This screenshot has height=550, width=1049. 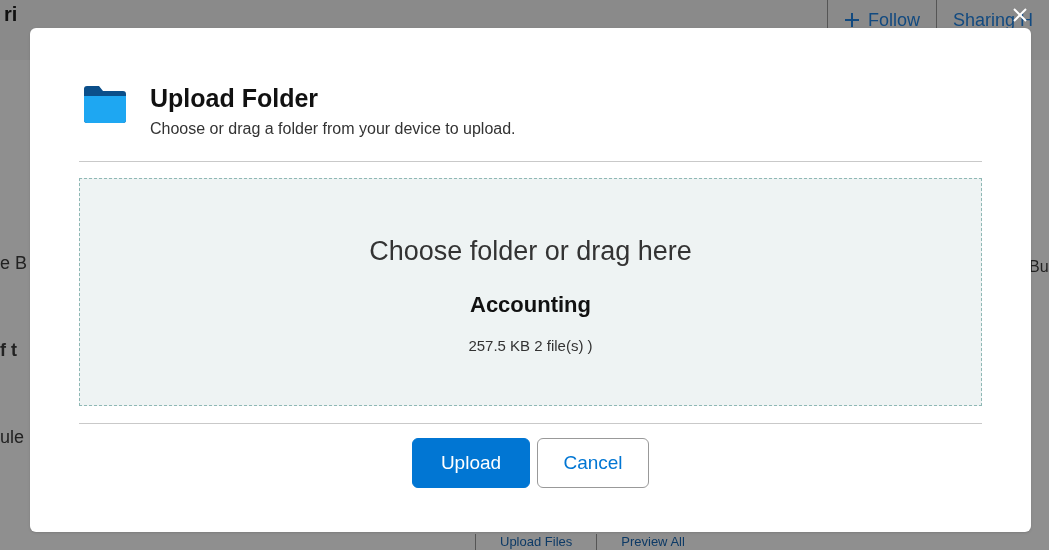 I want to click on background-text: f t, so click(x=9, y=350).